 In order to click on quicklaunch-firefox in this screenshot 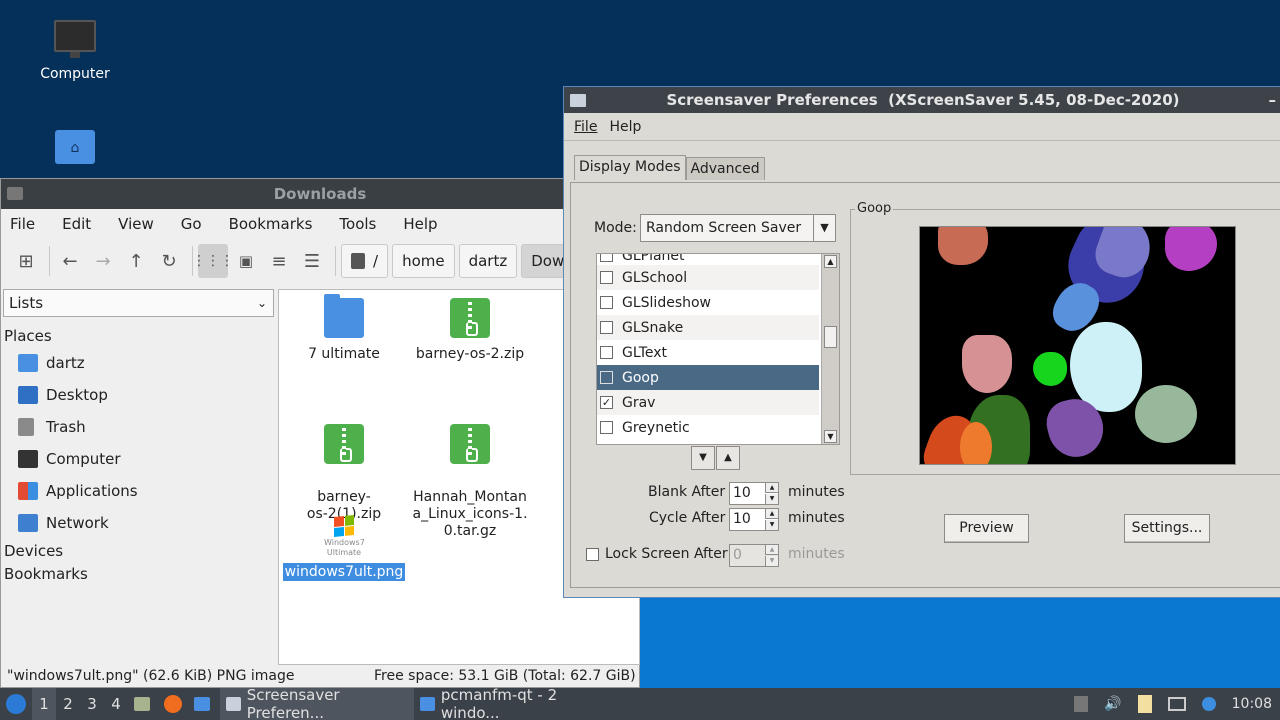, I will do `click(176, 704)`.